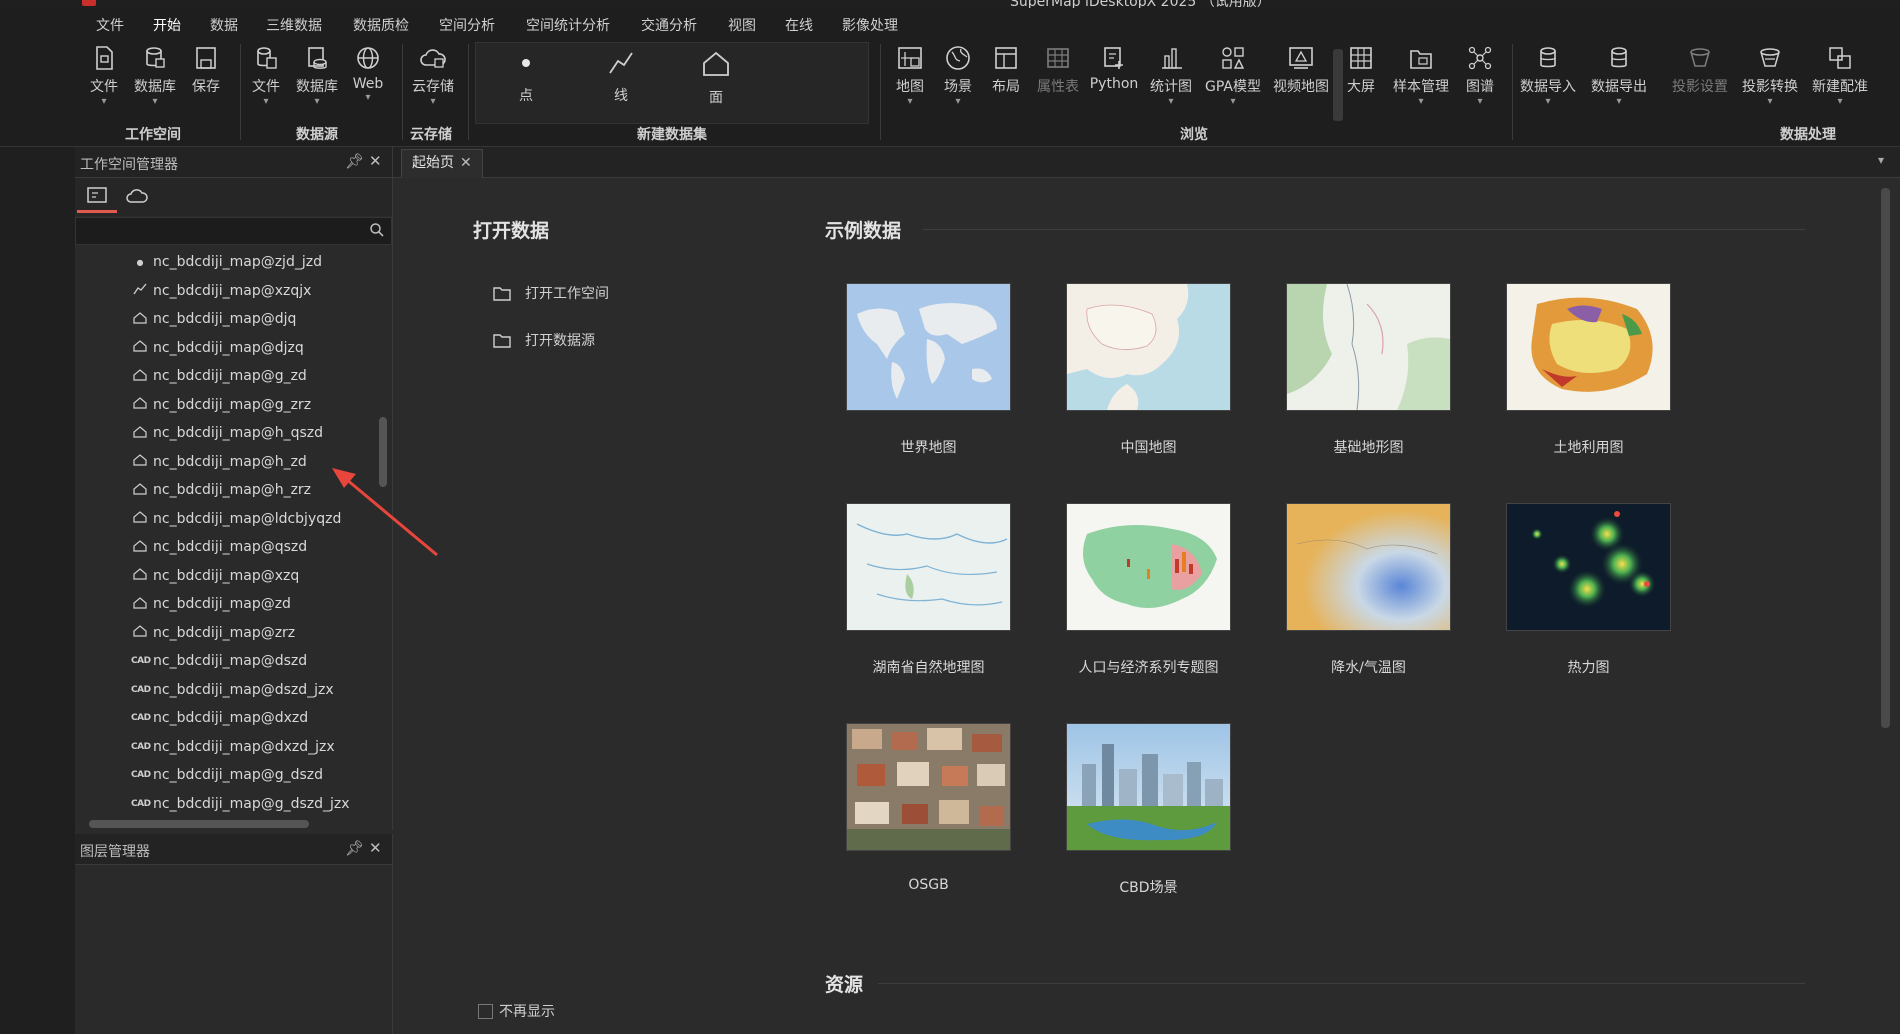  Describe the element at coordinates (716, 79) in the screenshot. I see `new-region-dataset-button: 面` at that location.